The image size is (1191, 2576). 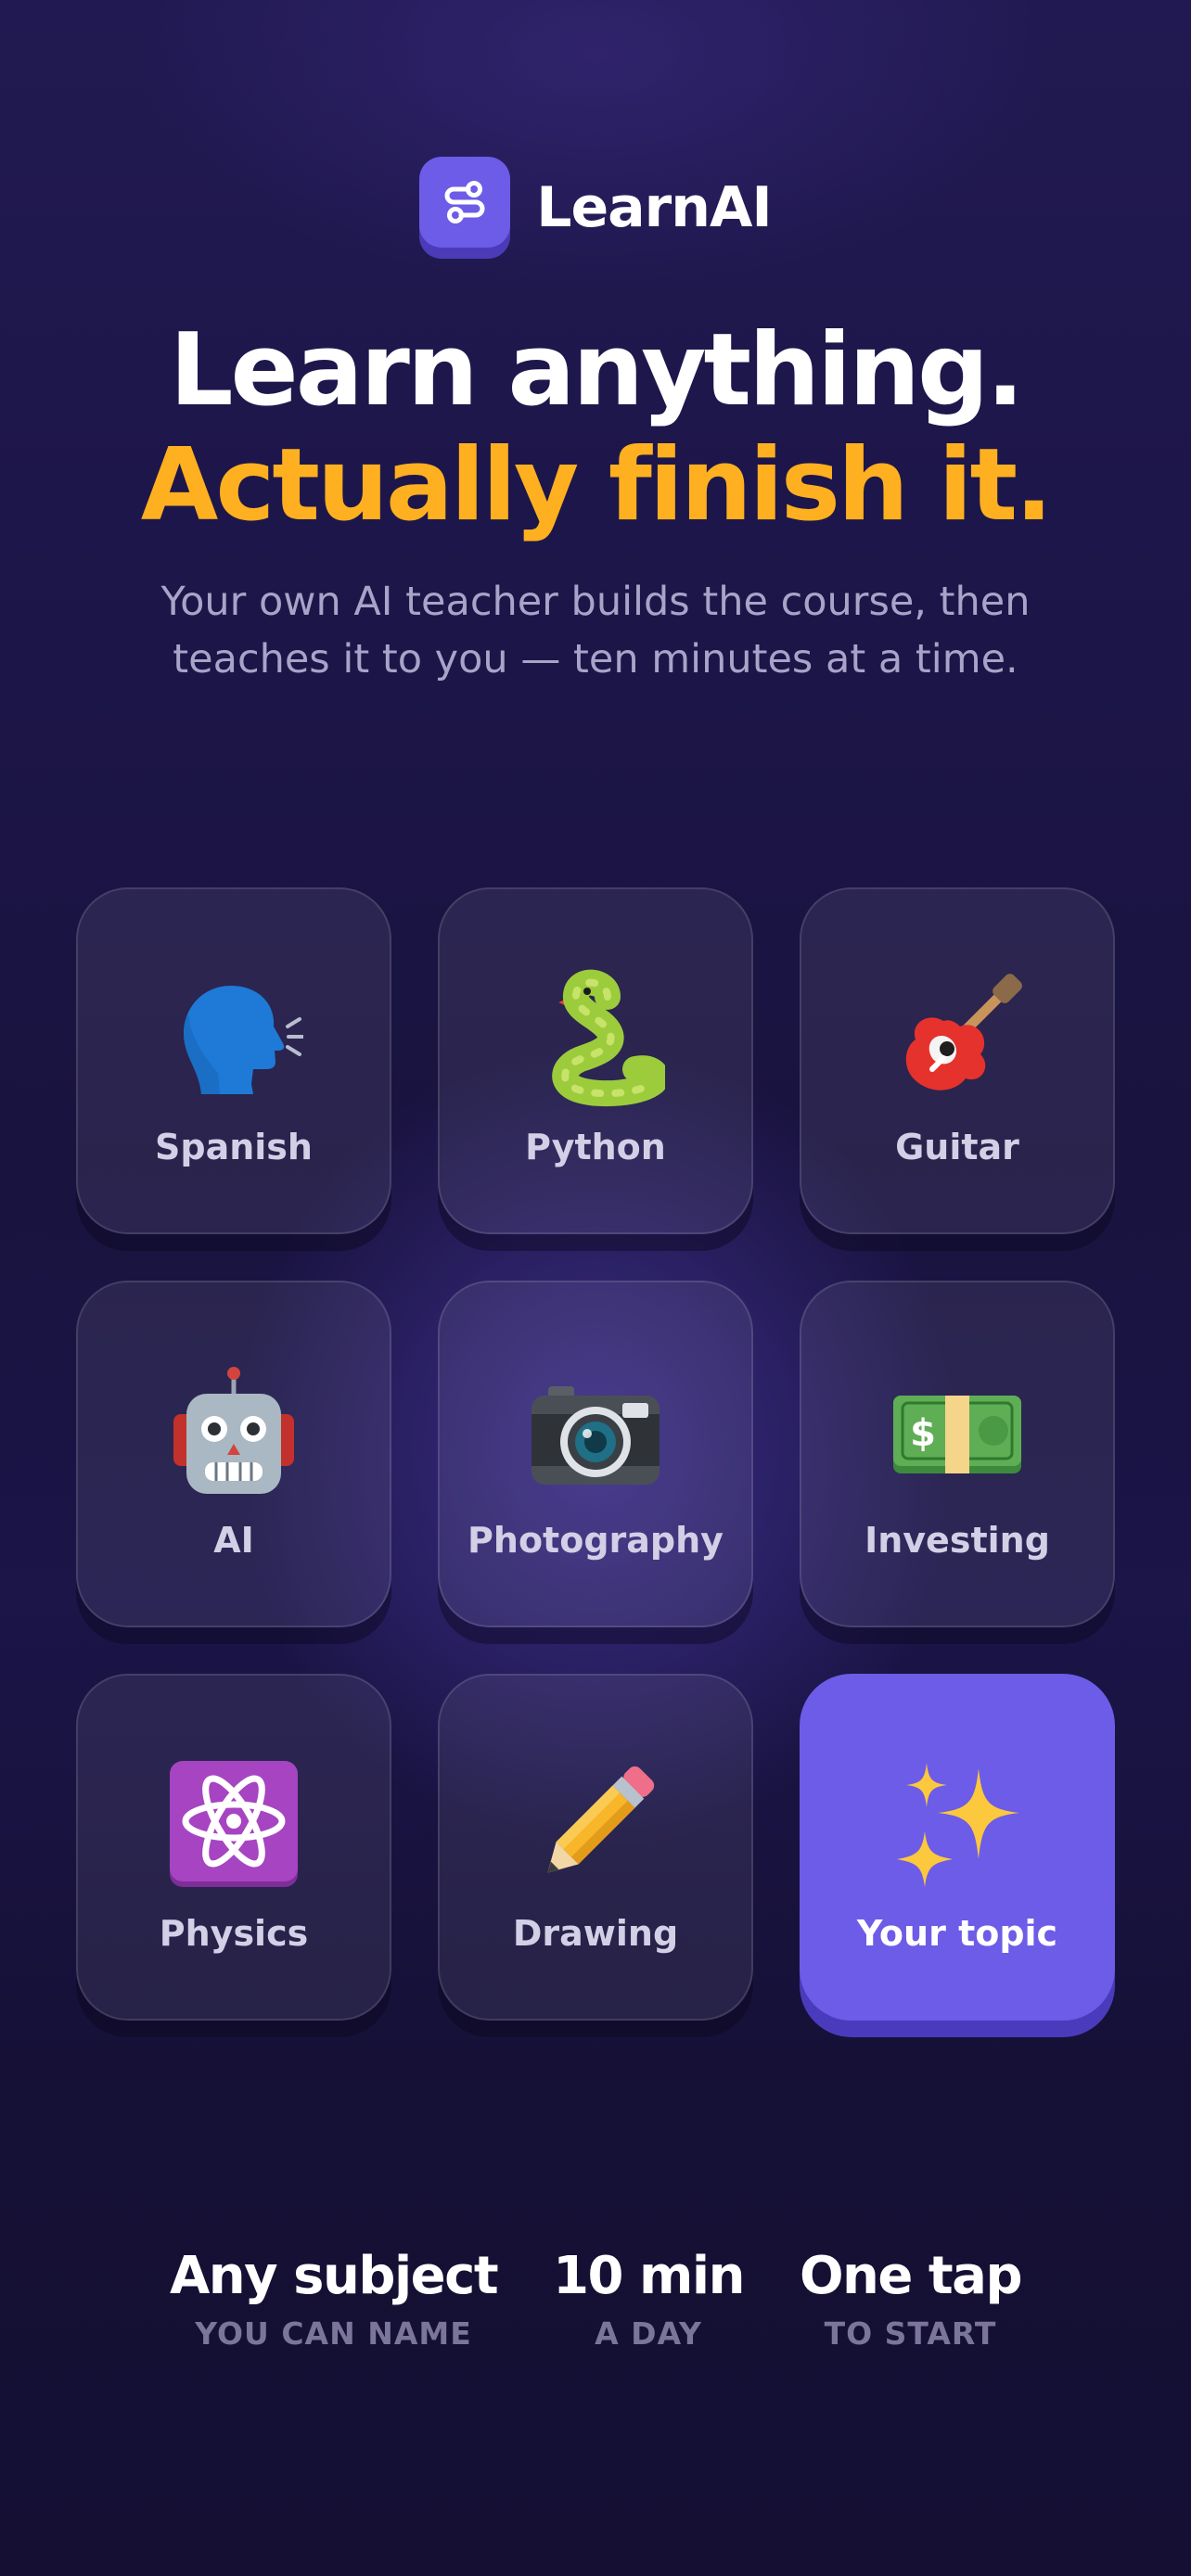 What do you see at coordinates (234, 1038) in the screenshot?
I see `speaking-head-icon` at bounding box center [234, 1038].